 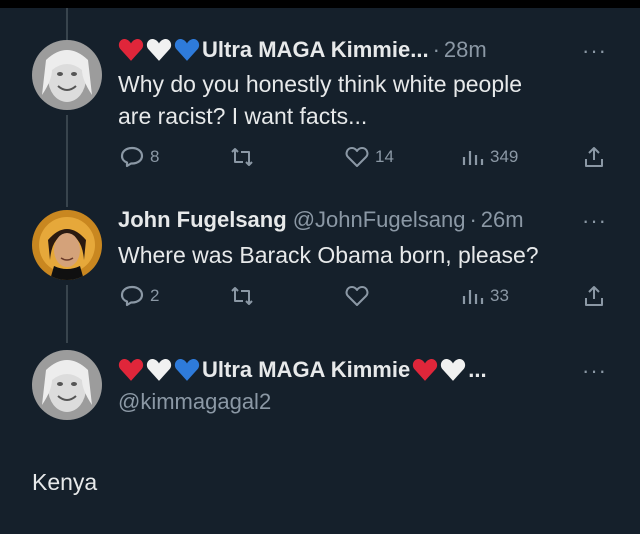 I want to click on timestamp: 28m, so click(x=465, y=50).